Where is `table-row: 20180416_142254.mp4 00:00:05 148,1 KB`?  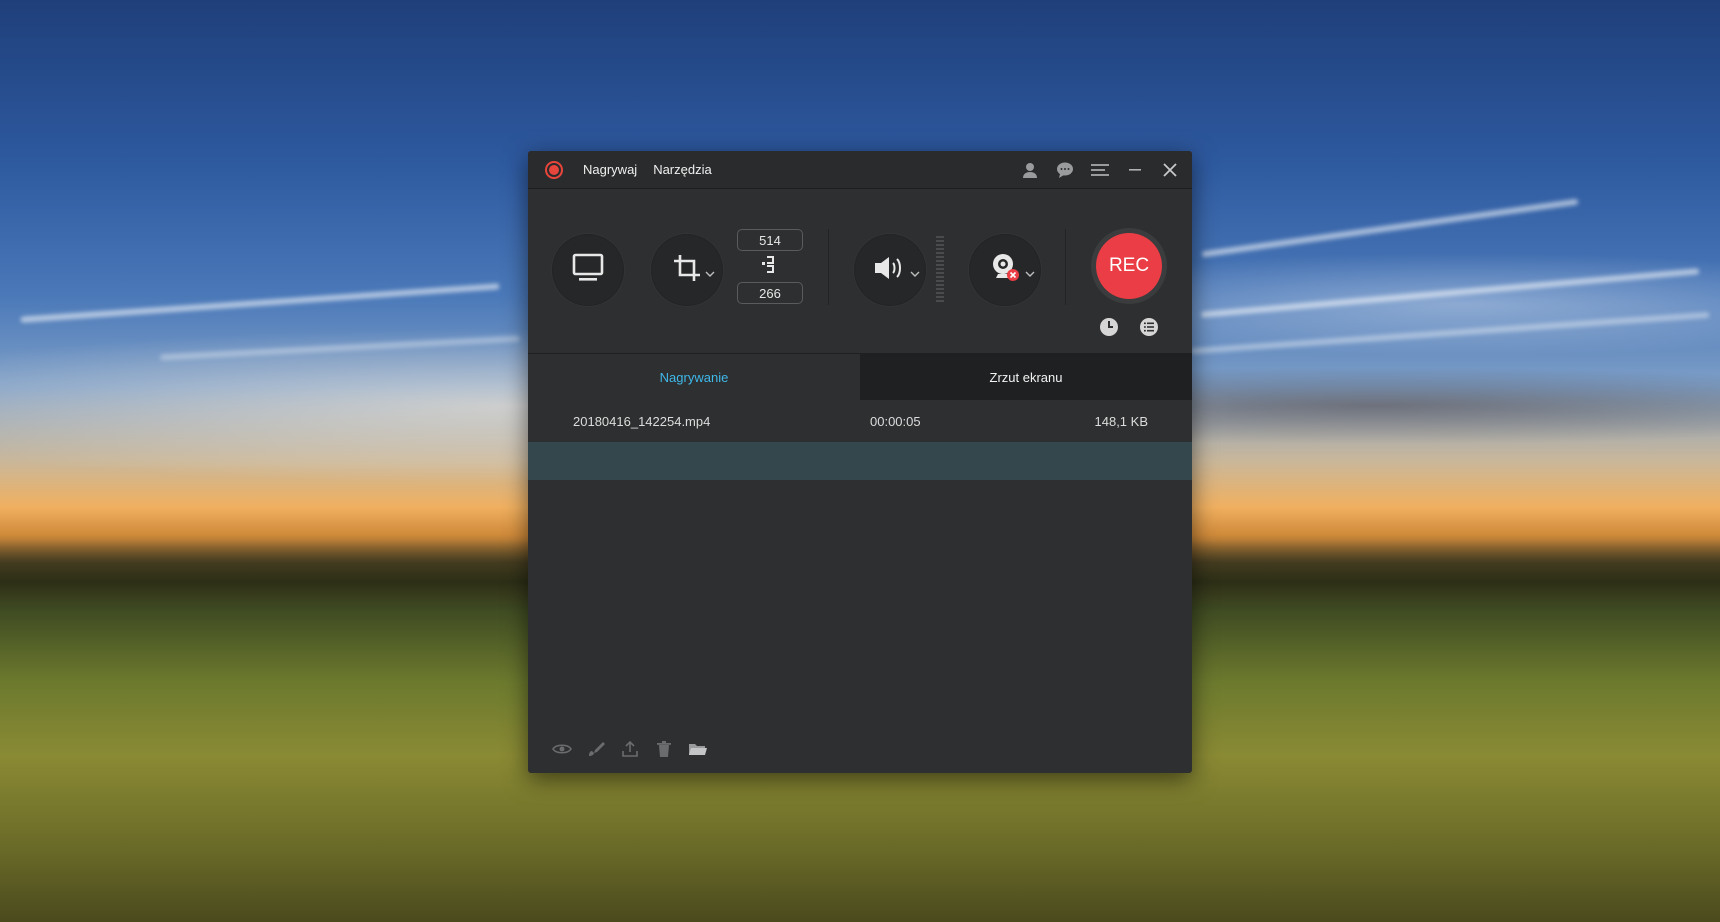 table-row: 20180416_142254.mp4 00:00:05 148,1 KB is located at coordinates (860, 421).